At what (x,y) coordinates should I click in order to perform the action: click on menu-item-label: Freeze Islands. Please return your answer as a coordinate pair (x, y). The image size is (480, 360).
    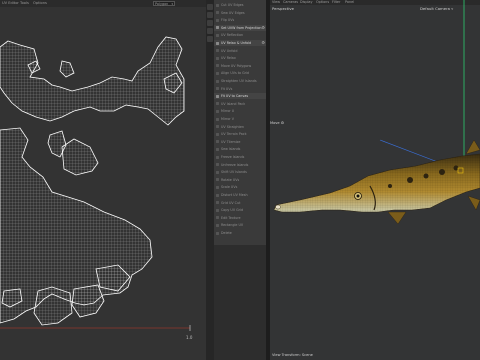
    Looking at the image, I should click on (233, 157).